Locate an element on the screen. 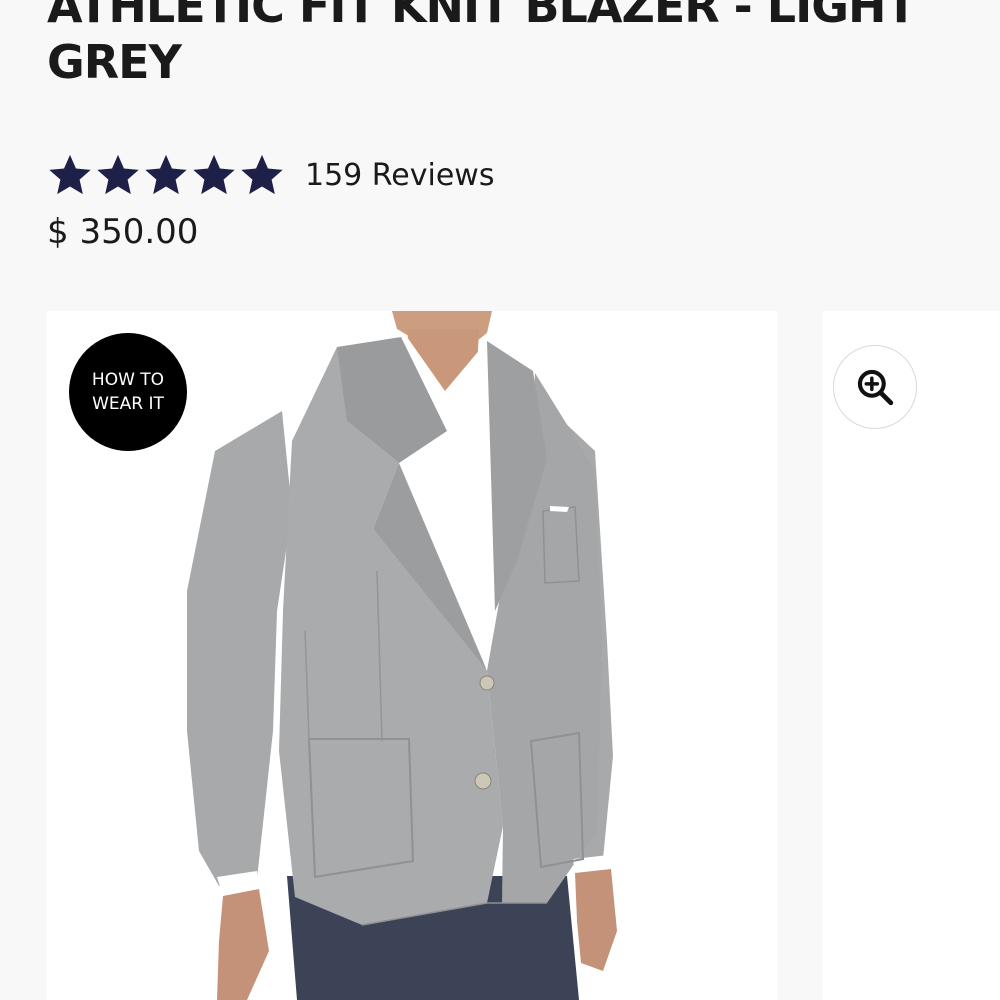 The width and height of the screenshot is (1000, 1000). product-rating: 159 Reviews is located at coordinates (270, 175).